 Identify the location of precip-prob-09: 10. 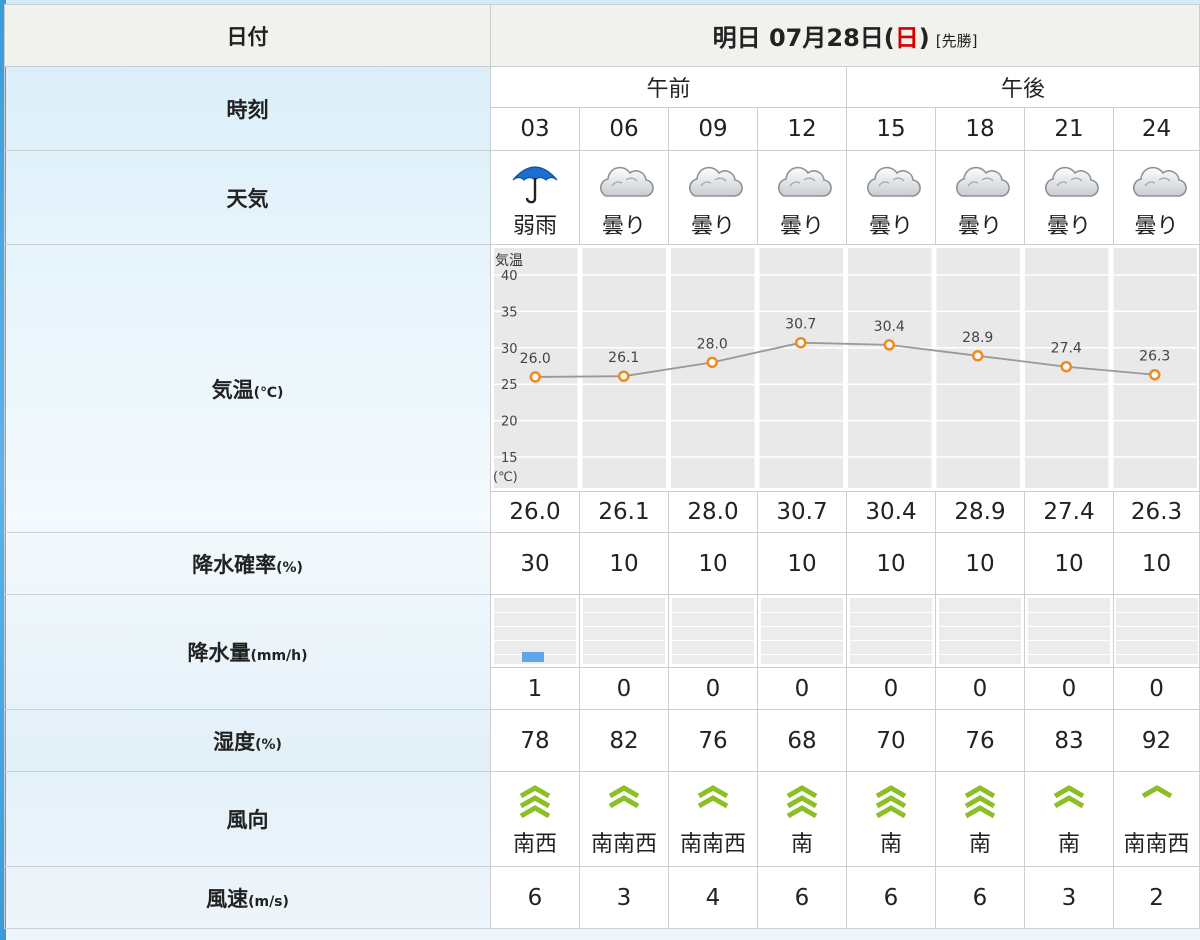
(713, 563).